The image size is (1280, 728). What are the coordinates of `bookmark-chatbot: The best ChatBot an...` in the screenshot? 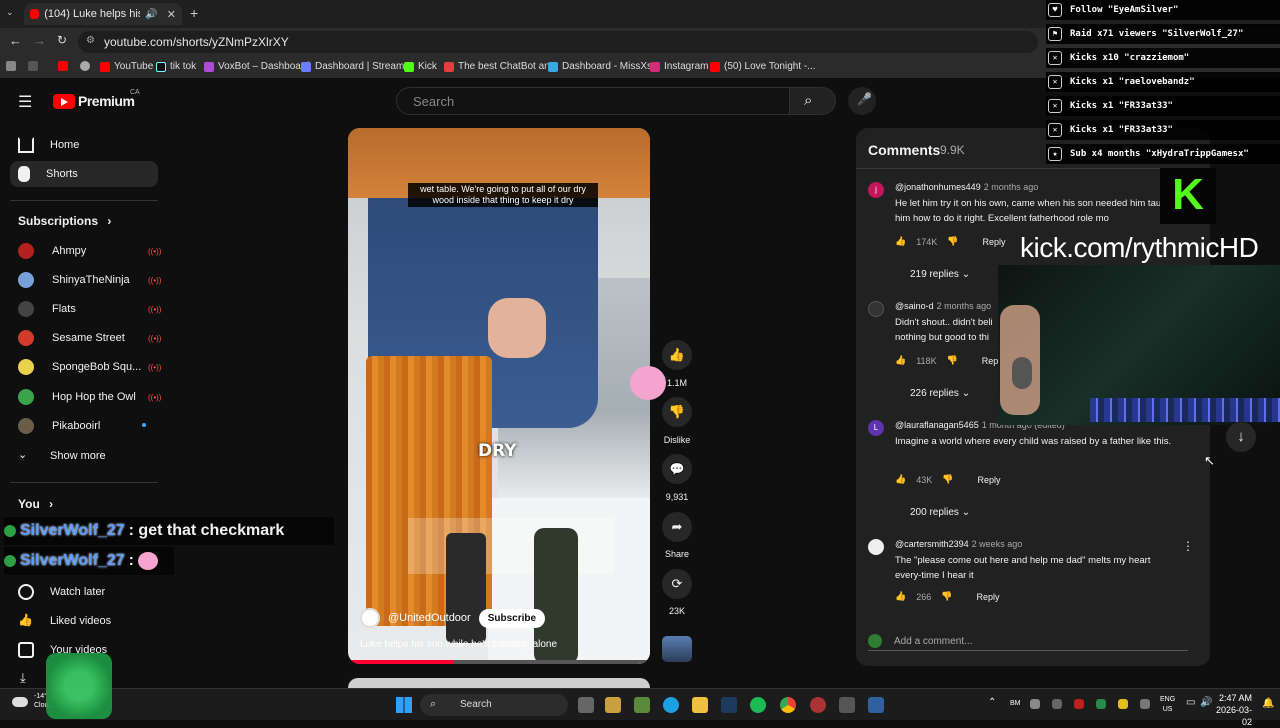 It's located at (501, 66).